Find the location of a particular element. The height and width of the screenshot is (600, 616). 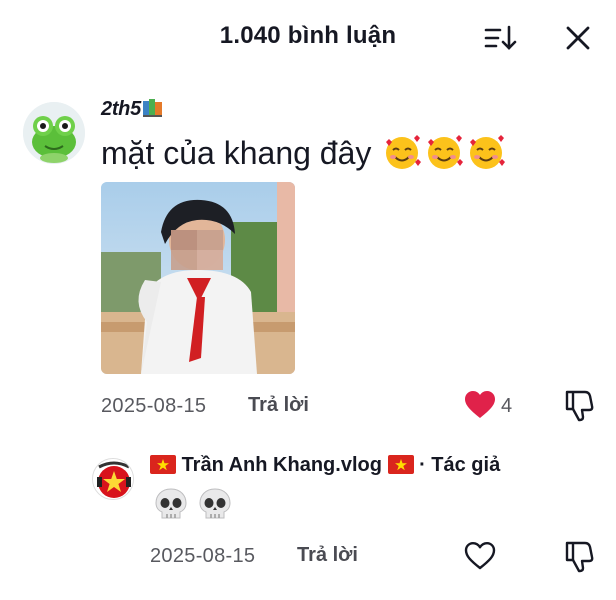

reply-text is located at coordinates (196, 509).